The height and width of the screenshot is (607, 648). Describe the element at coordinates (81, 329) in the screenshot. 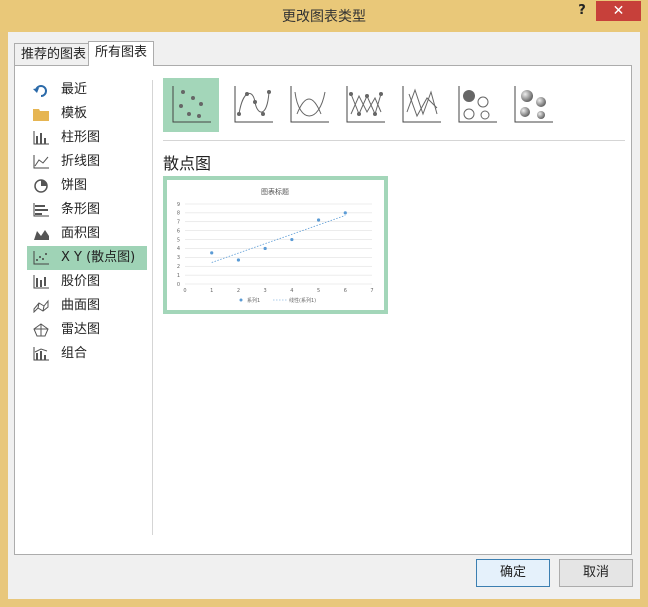

I see `sidebar-item-label: 雷达图` at that location.